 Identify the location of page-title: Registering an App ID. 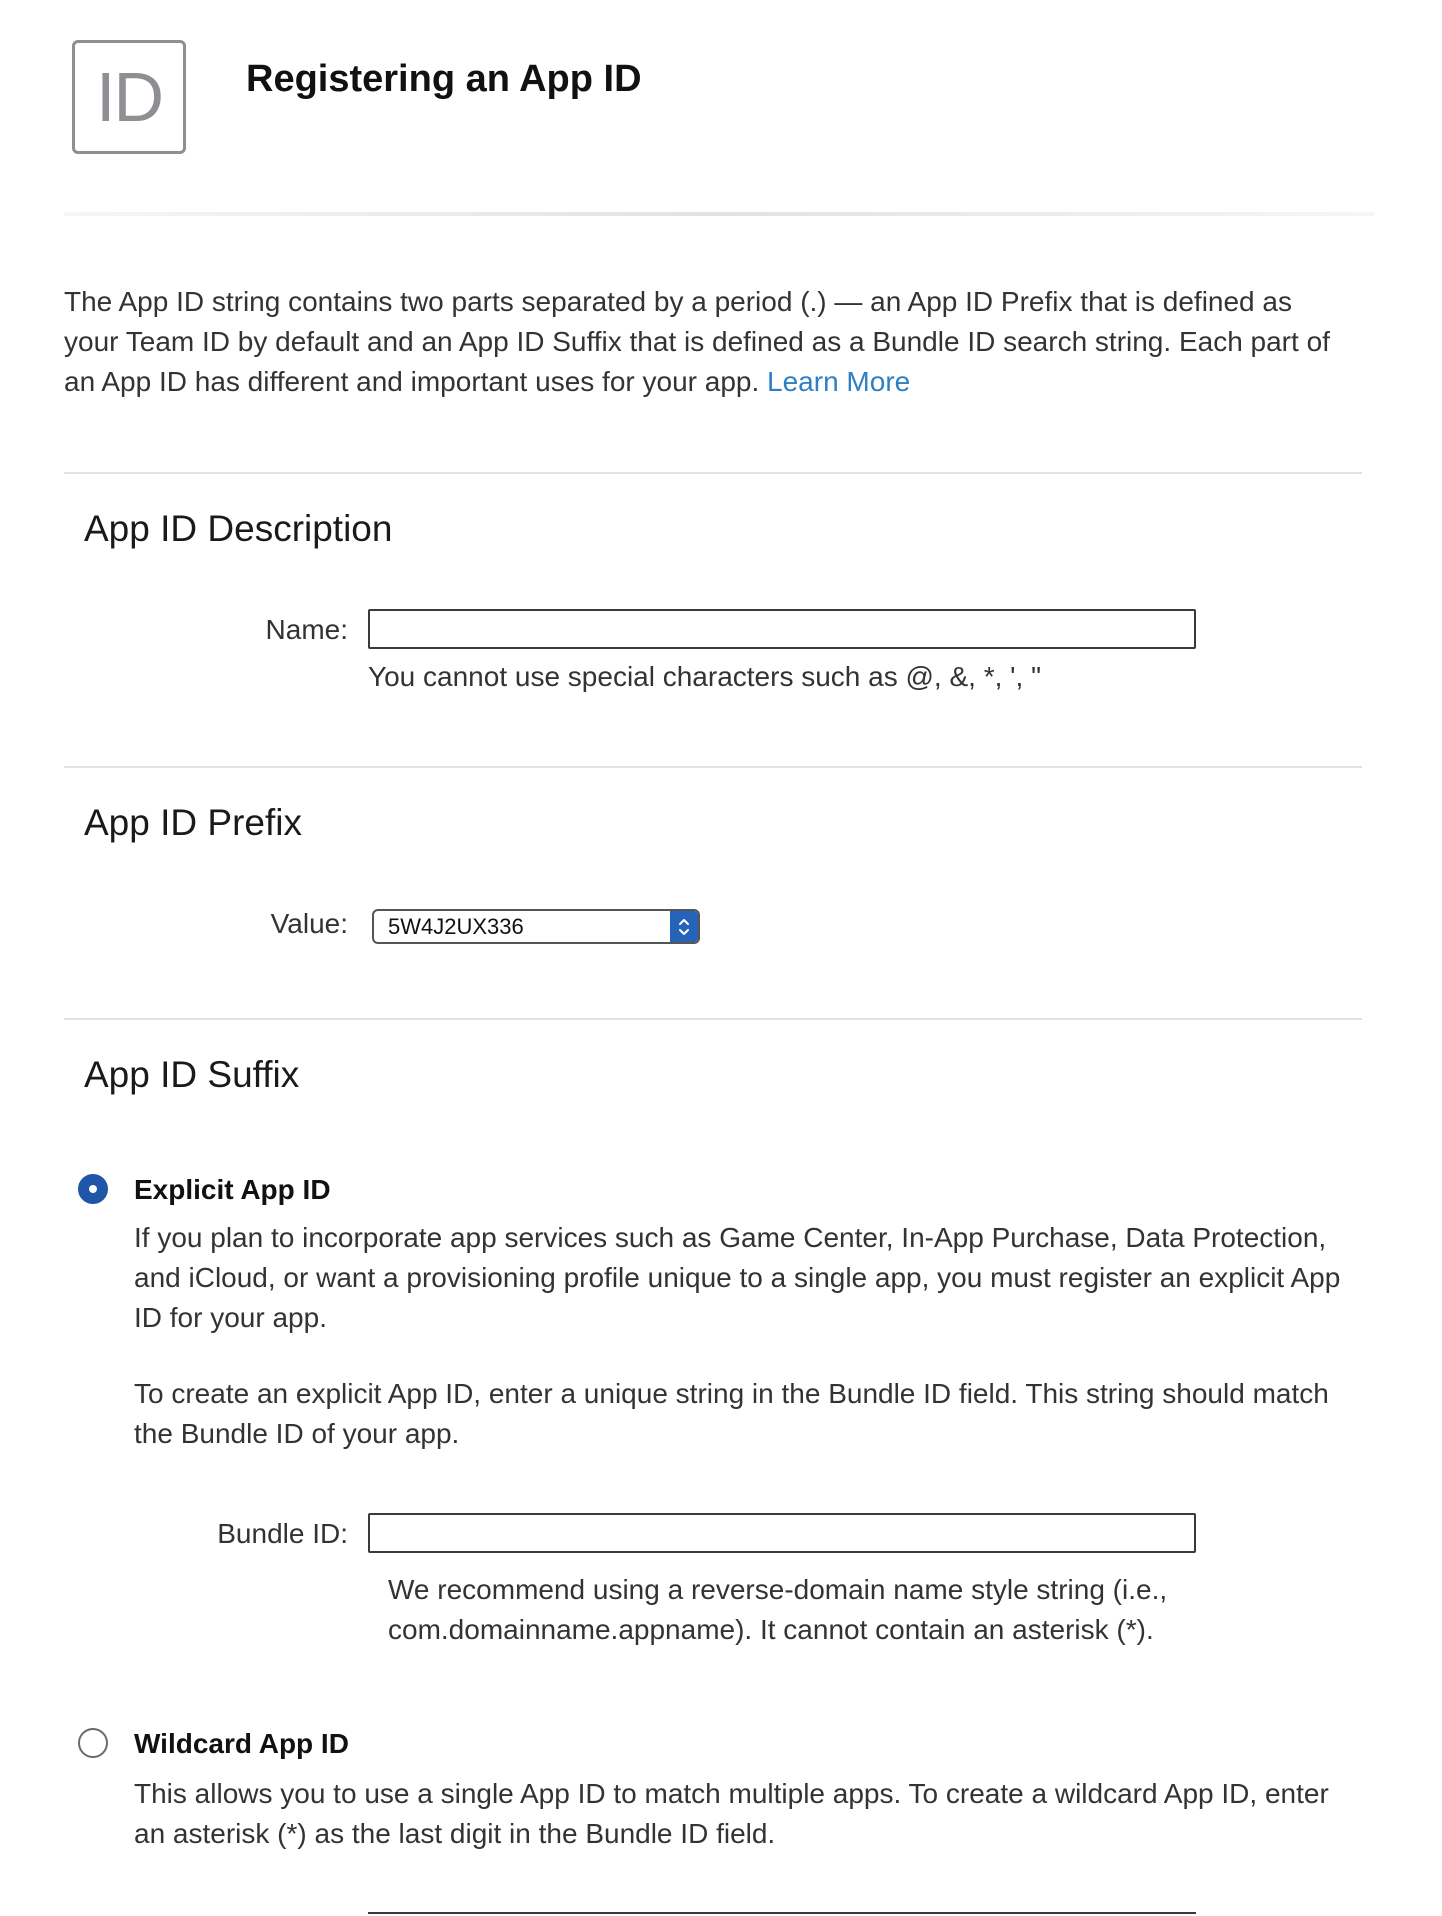
(444, 79).